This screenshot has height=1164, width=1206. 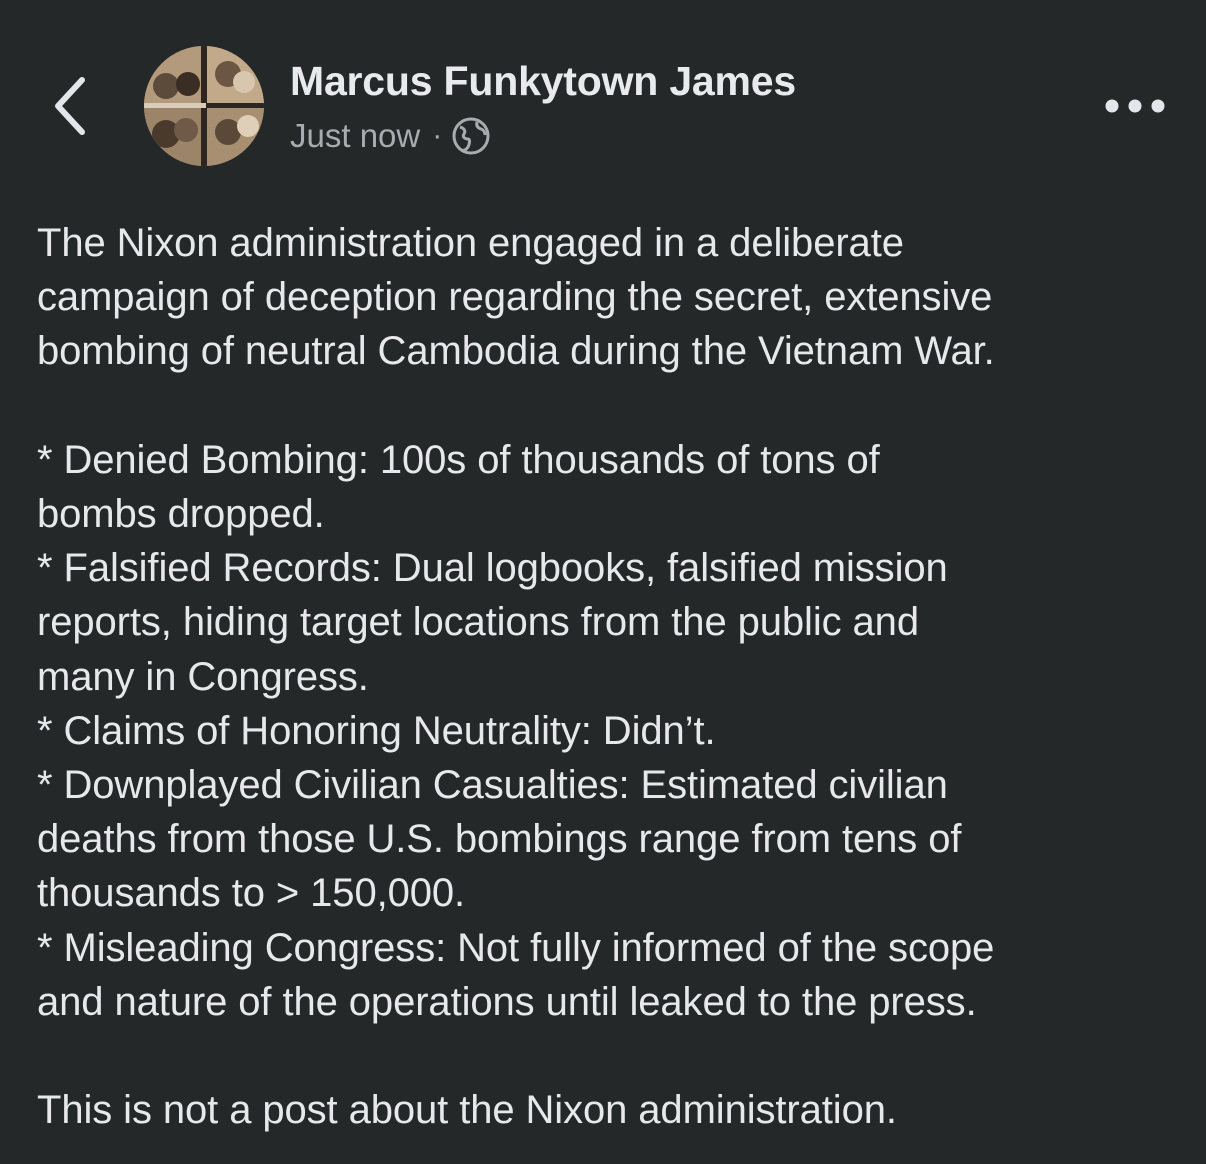 I want to click on avatar, so click(x=204, y=106).